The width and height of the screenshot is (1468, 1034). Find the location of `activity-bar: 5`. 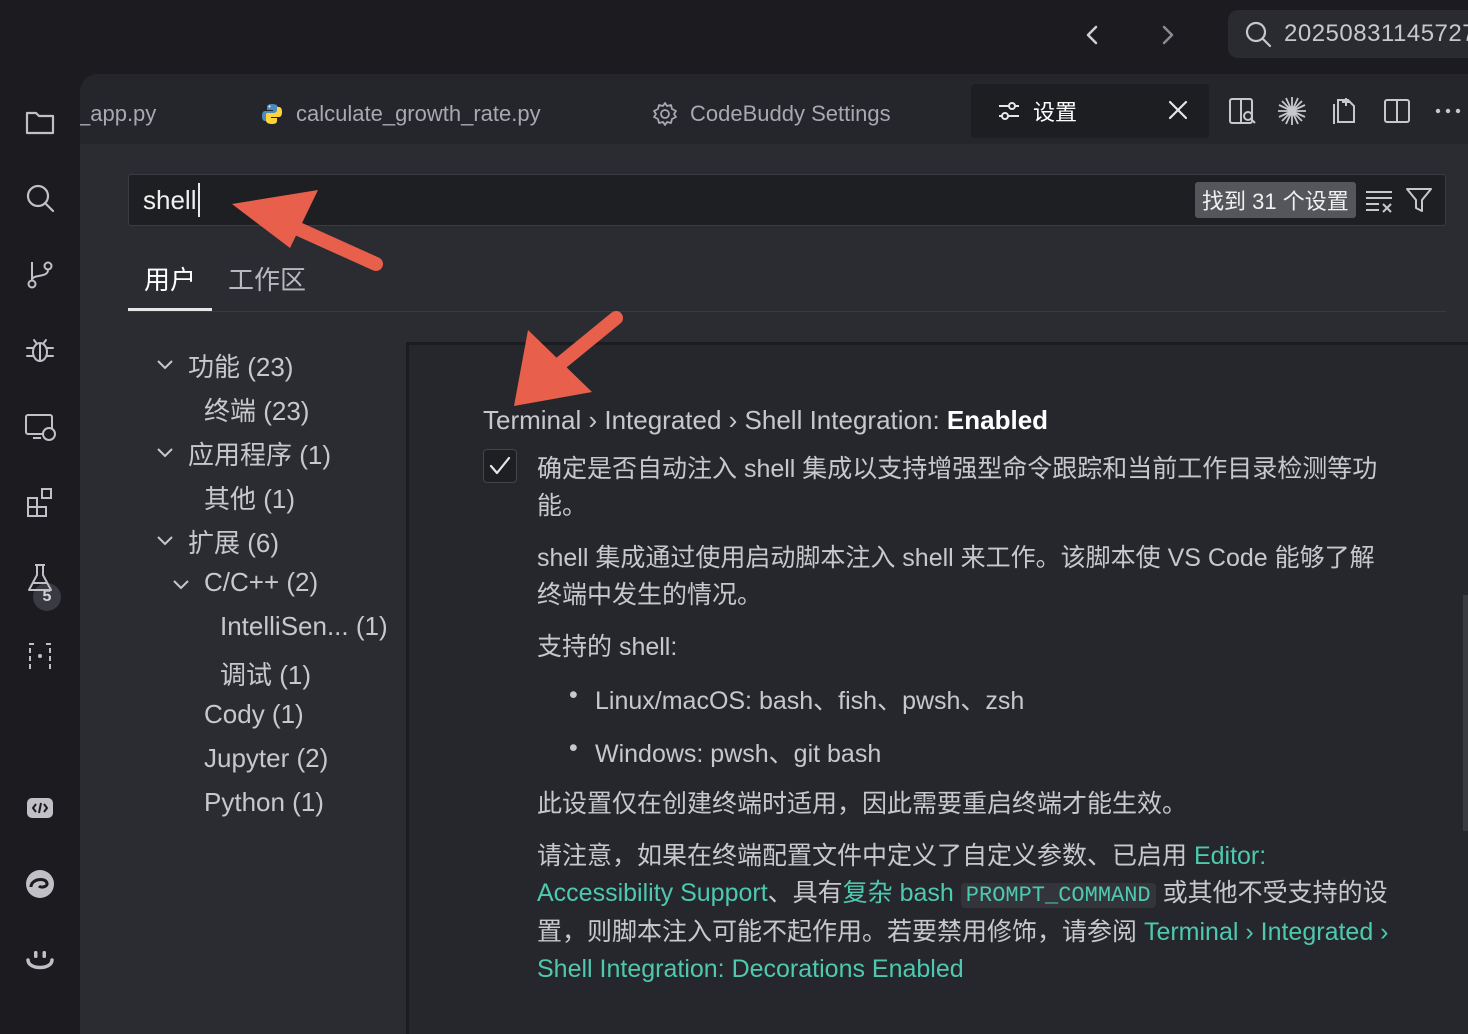

activity-bar: 5 is located at coordinates (40, 554).